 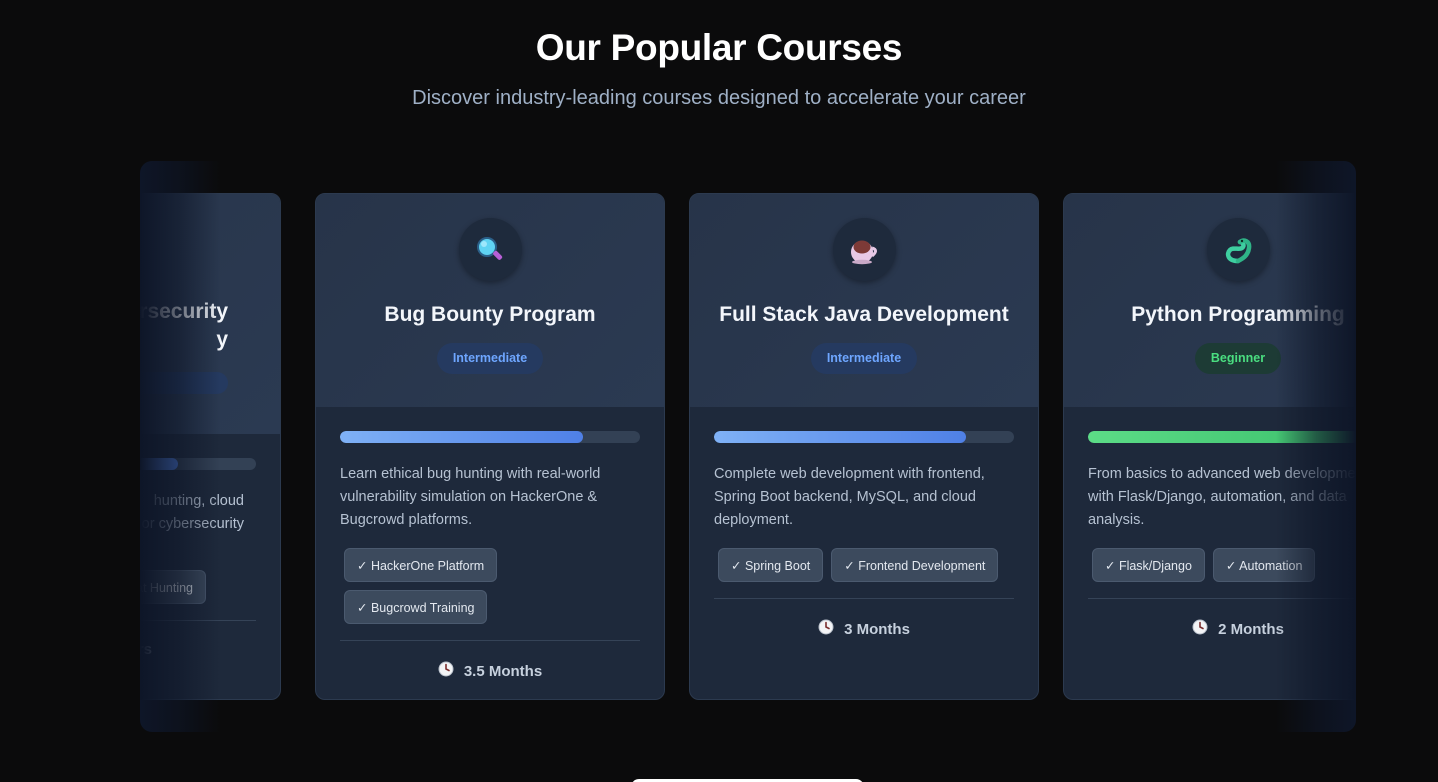 I want to click on magnifying-glass-icon, so click(x=490, y=249).